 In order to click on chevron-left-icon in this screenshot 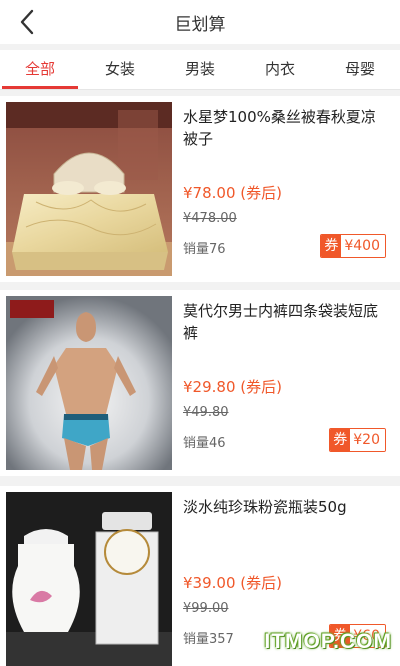, I will do `click(27, 22)`.